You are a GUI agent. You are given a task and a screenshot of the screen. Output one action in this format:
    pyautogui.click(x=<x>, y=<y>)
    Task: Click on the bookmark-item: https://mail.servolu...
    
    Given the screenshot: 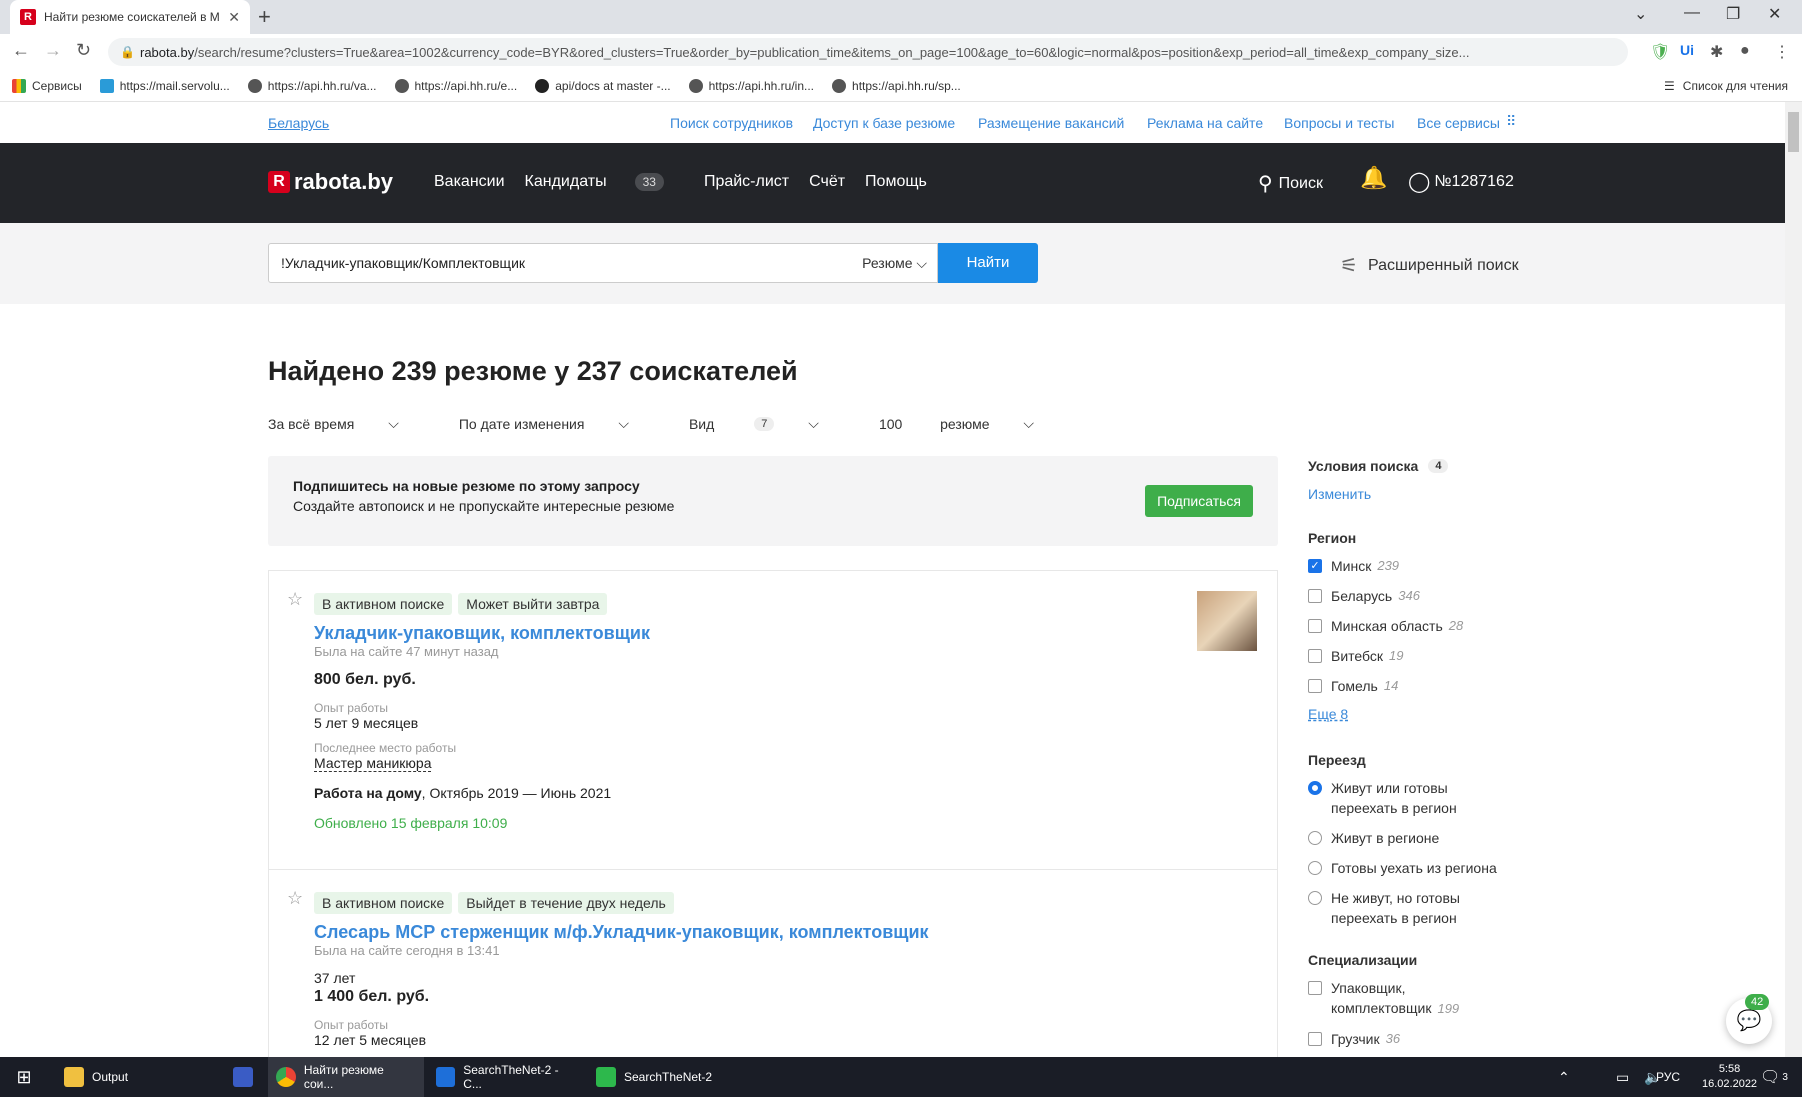 What is the action you would take?
    pyautogui.click(x=164, y=85)
    